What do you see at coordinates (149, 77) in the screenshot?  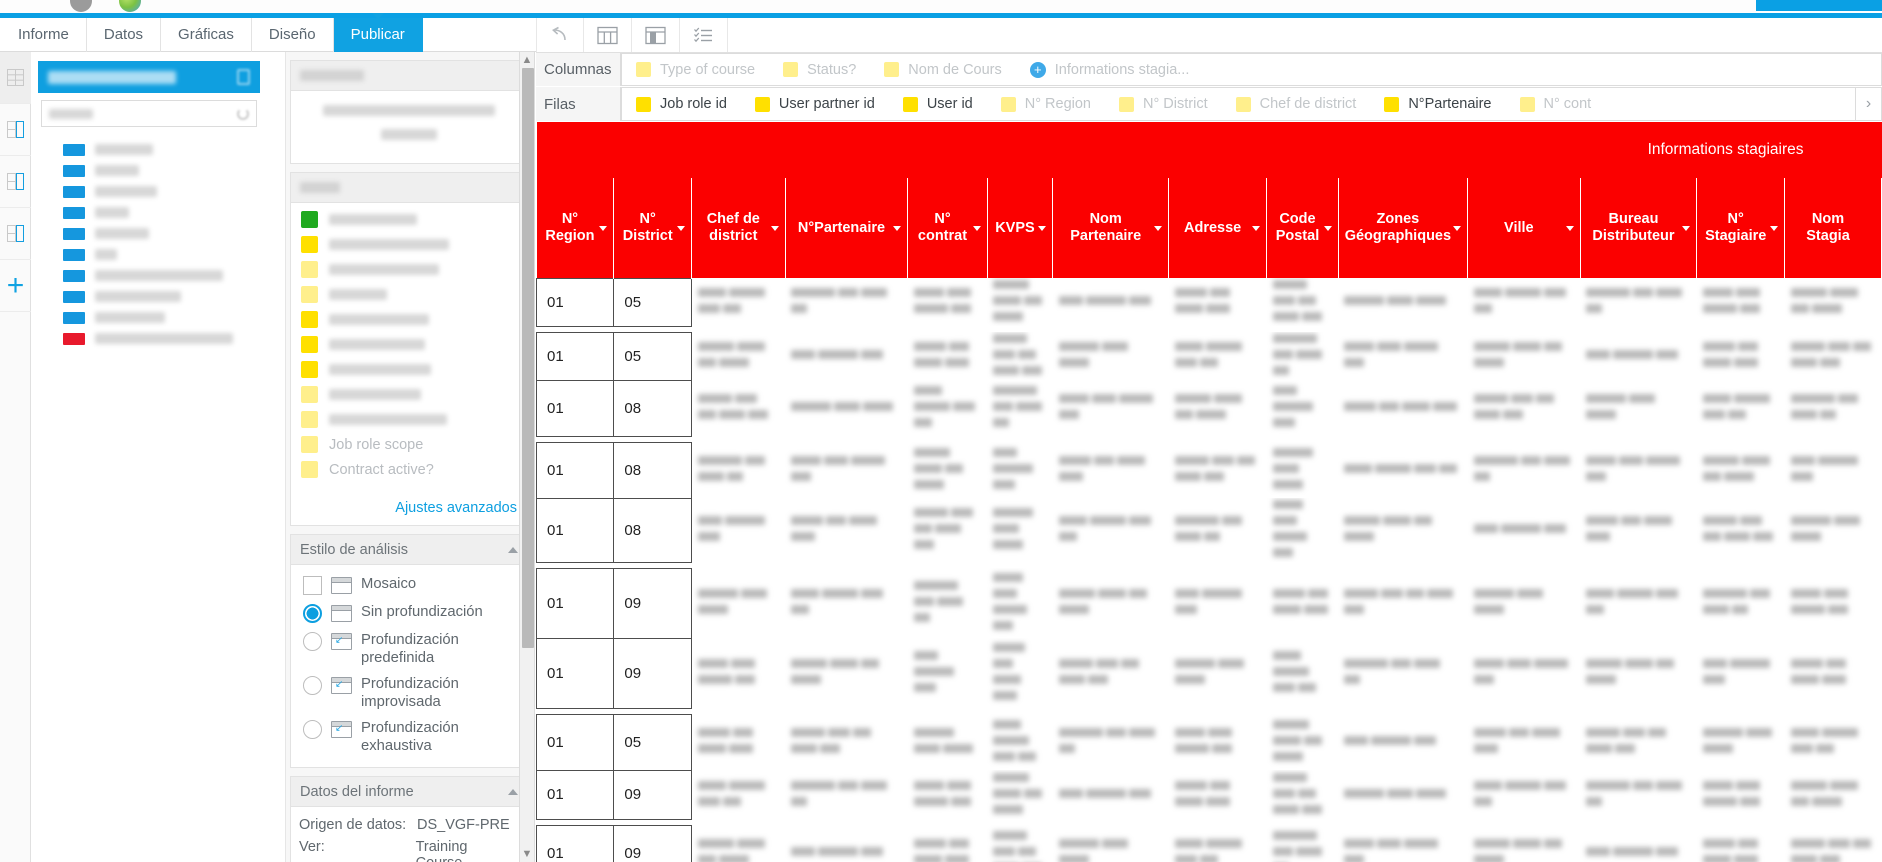 I see `dimension-panel-title` at bounding box center [149, 77].